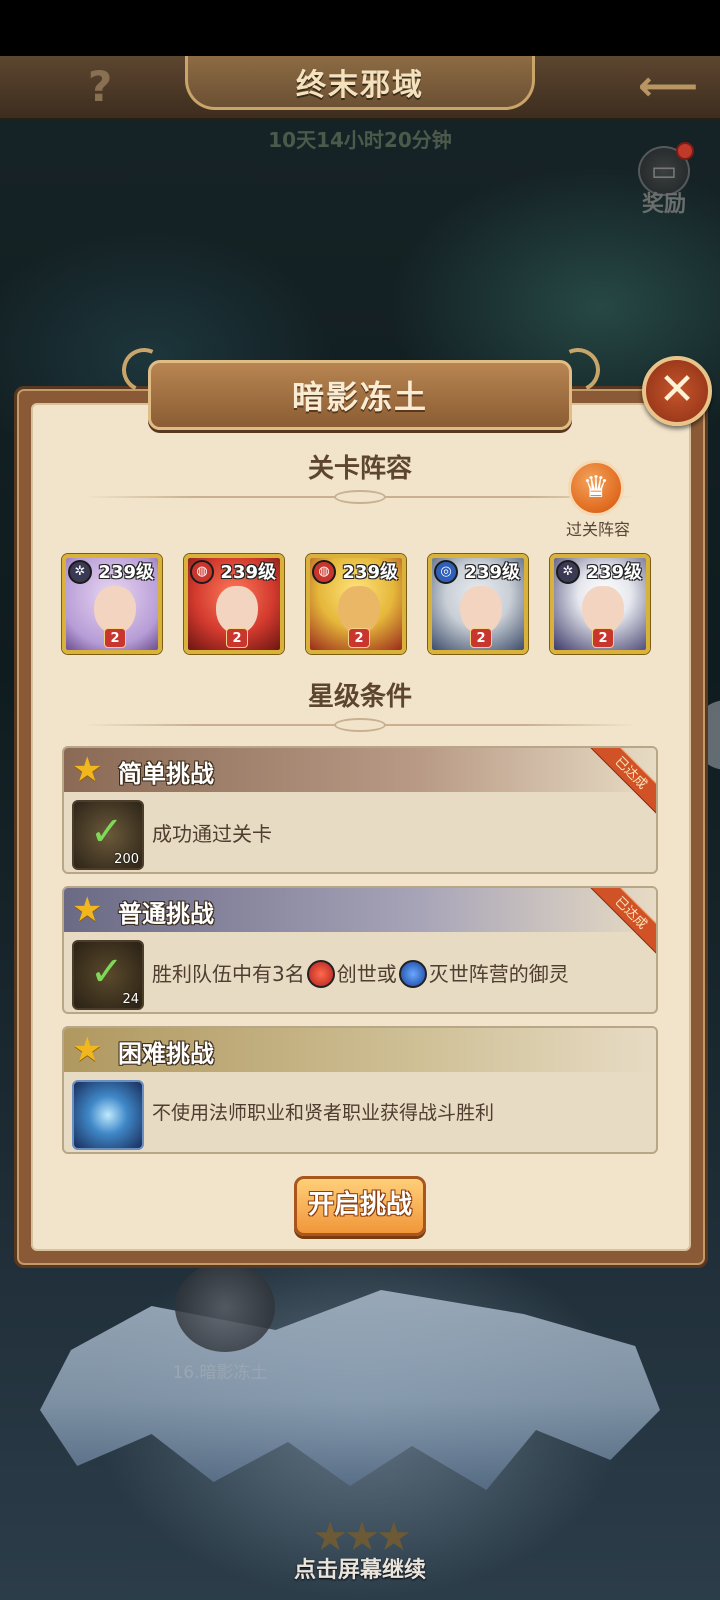 The width and height of the screenshot is (720, 1600). What do you see at coordinates (360, 1206) in the screenshot?
I see `start-challenge-button: 开启挑战` at bounding box center [360, 1206].